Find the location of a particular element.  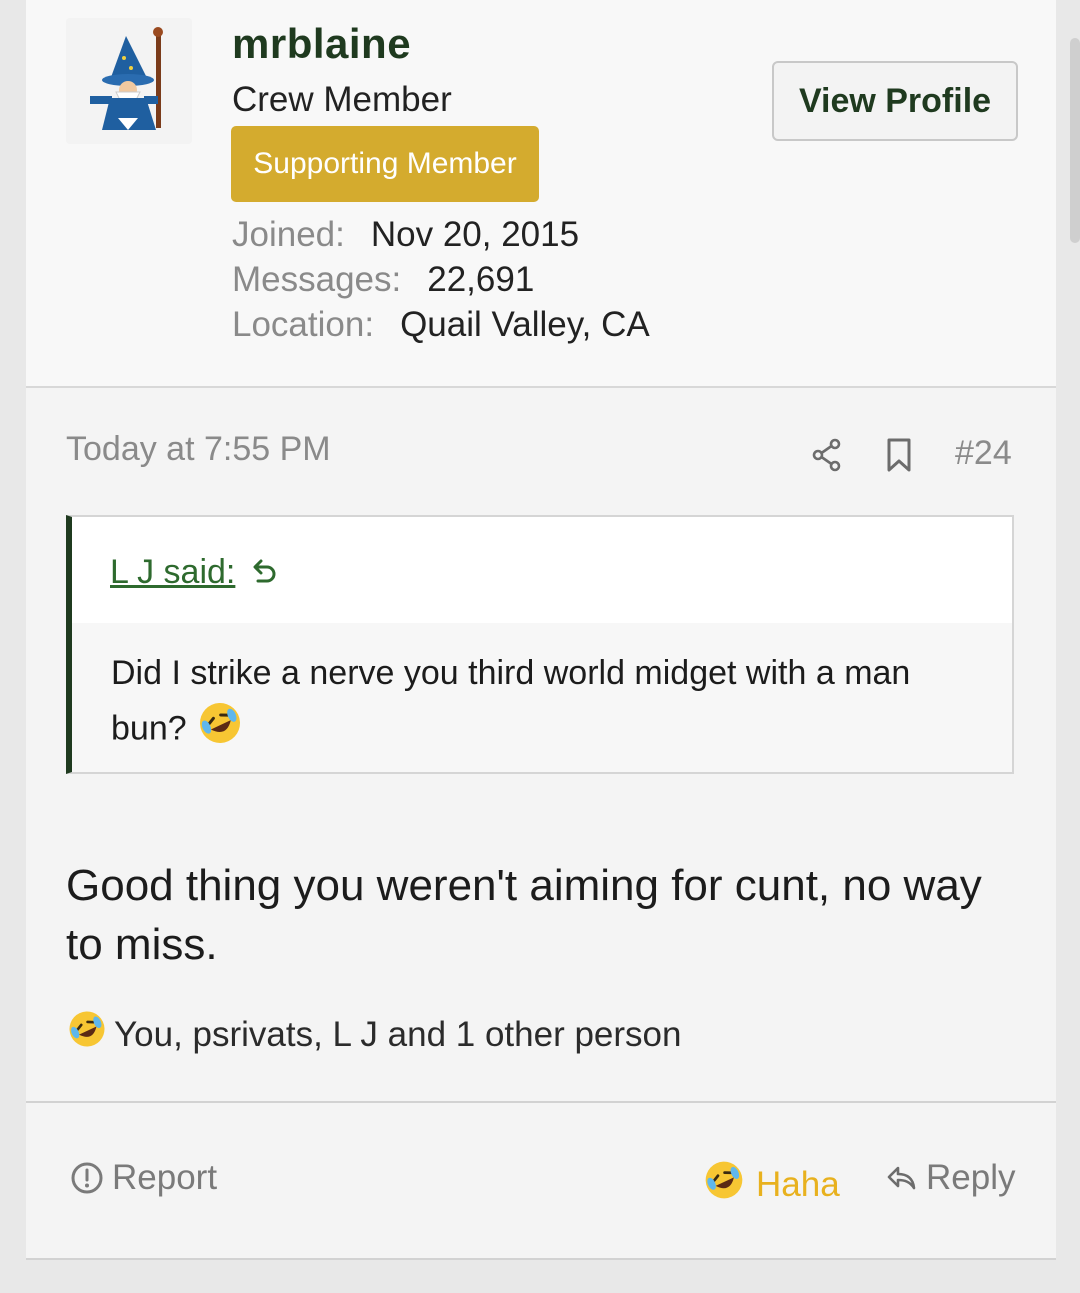

stat-messages: Messages: 22,691 is located at coordinates (383, 280).